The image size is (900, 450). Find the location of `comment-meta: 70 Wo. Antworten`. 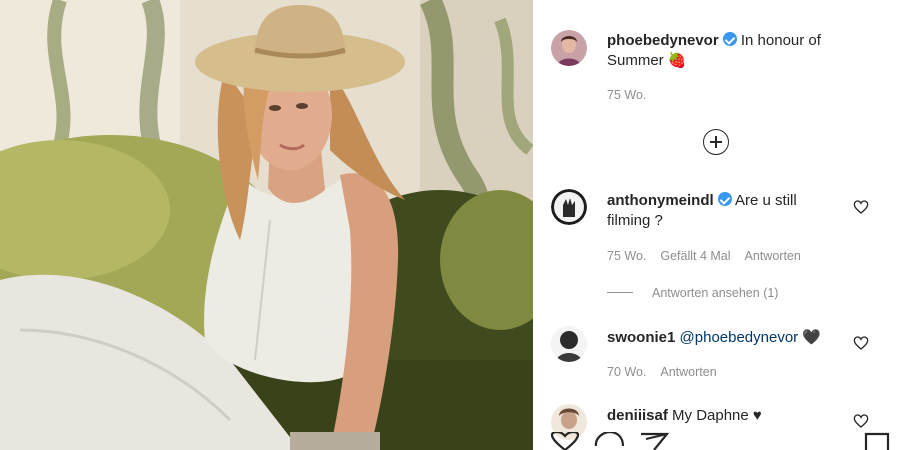

comment-meta: 70 Wo. Antworten is located at coordinates (669, 372).